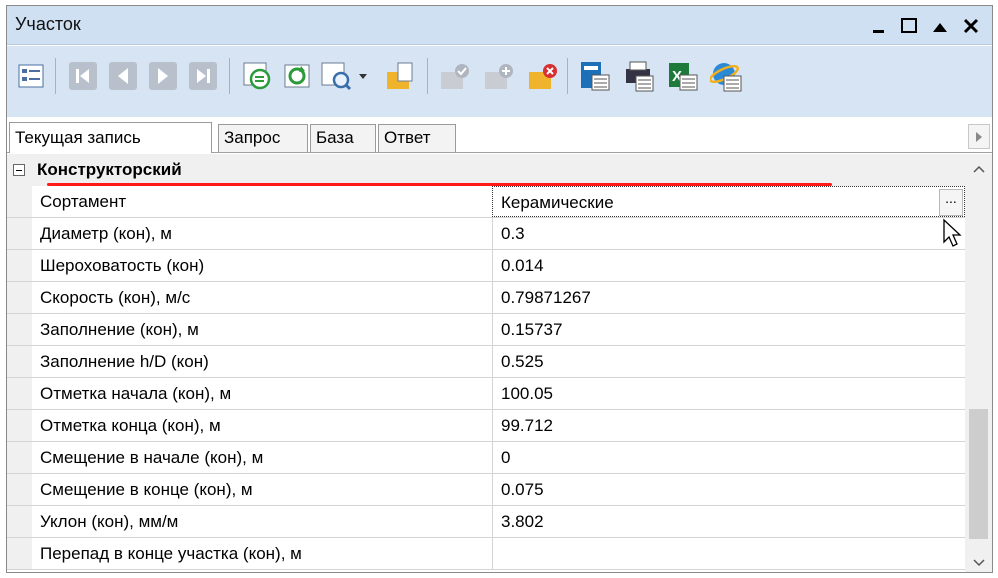  What do you see at coordinates (122, 265) in the screenshot?
I see `property-name: Шероховатость (кон)` at bounding box center [122, 265].